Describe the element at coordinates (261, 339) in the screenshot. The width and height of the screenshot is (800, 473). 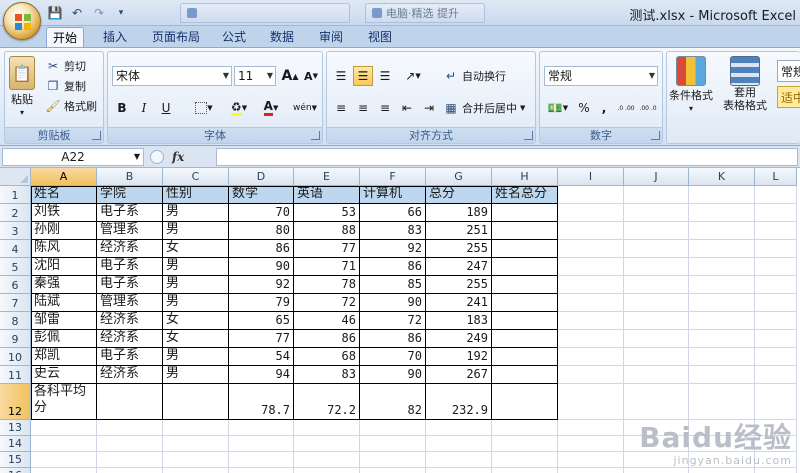
I see `table-cell: 77` at that location.